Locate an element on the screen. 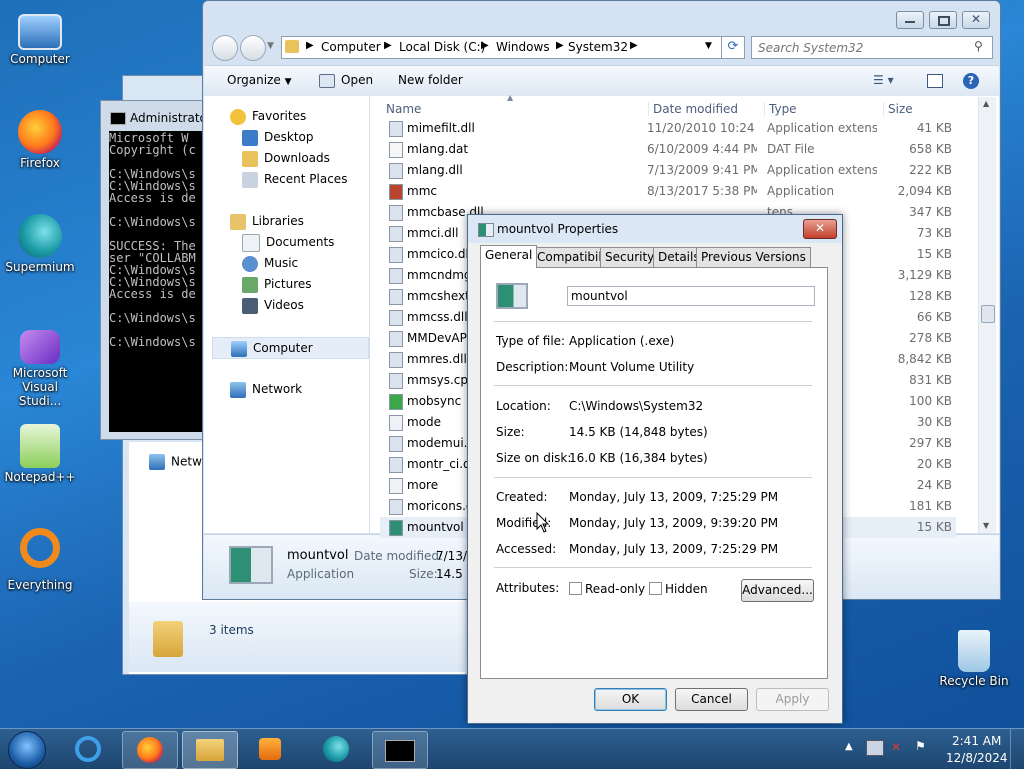  new-folder-button: New folder is located at coordinates (430, 80).